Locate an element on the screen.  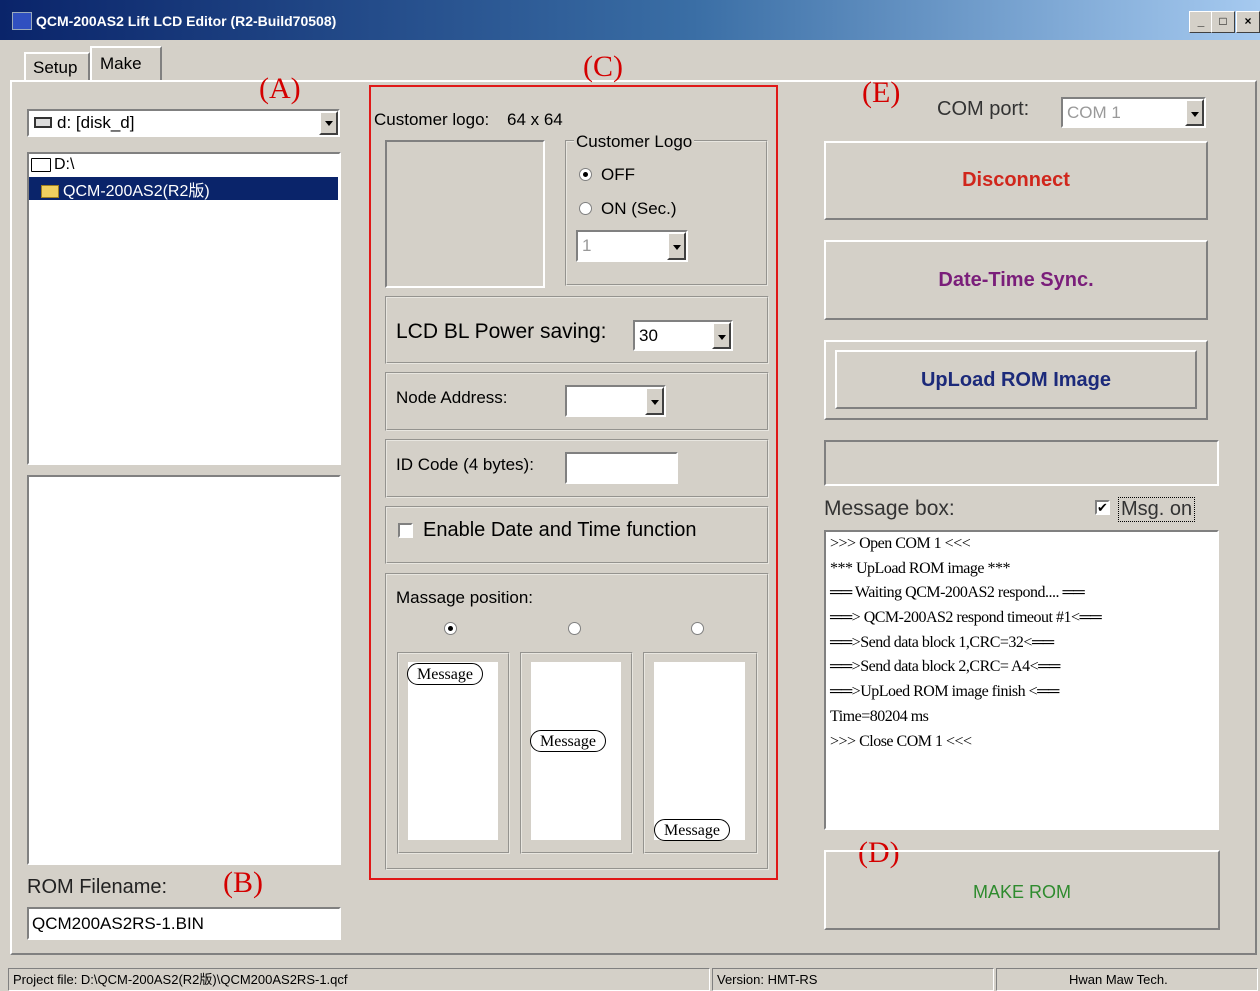
drive-select: d: [disk_d] is located at coordinates (183, 123).